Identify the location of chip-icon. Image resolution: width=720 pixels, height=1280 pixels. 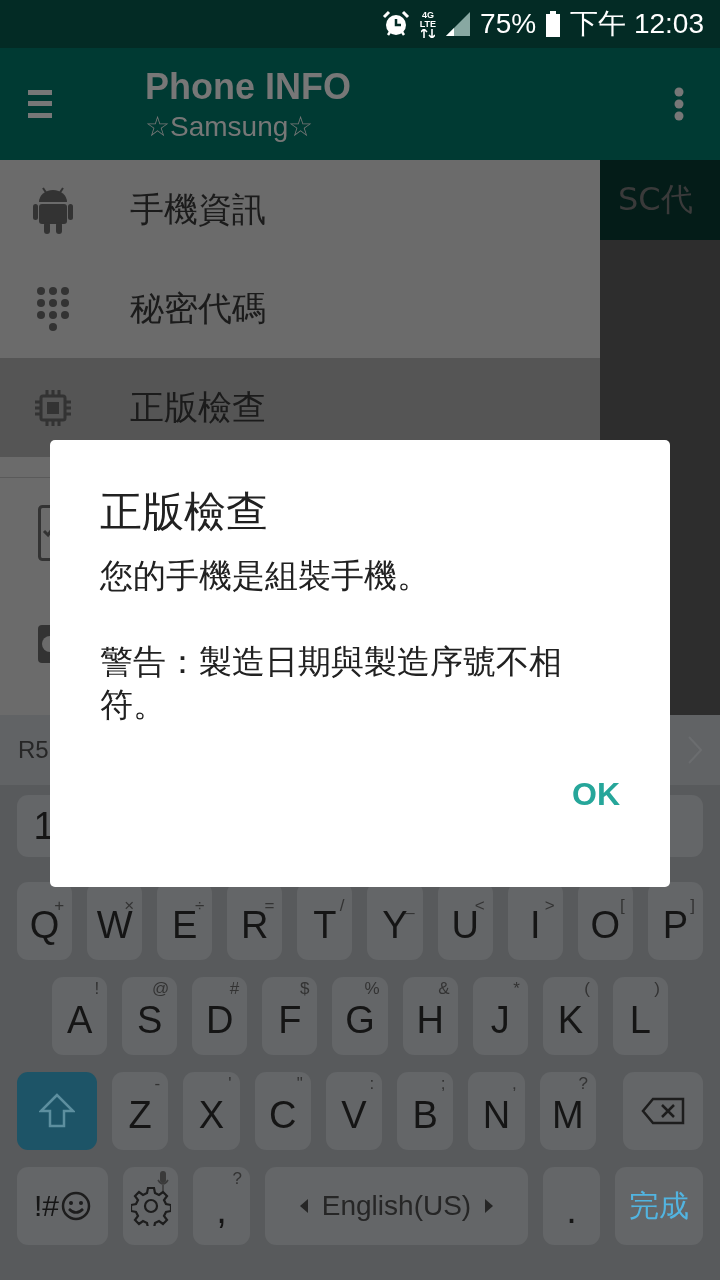
(53, 407).